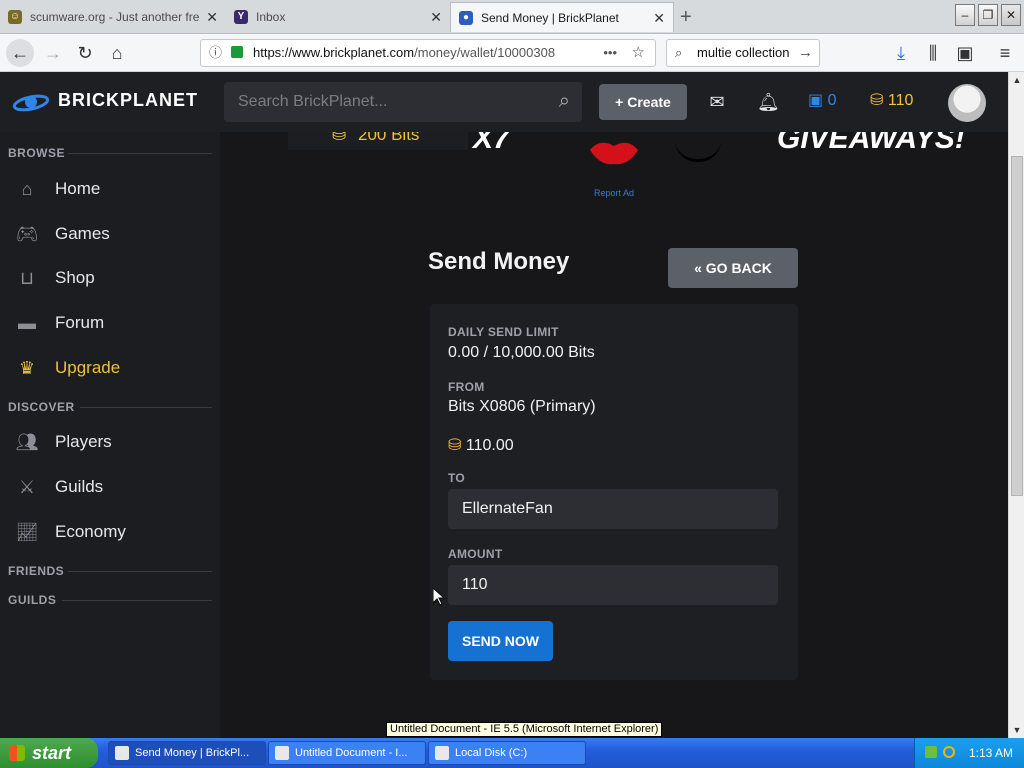 The image size is (1024, 768). I want to click on library-icon: ⫼, so click(933, 53).